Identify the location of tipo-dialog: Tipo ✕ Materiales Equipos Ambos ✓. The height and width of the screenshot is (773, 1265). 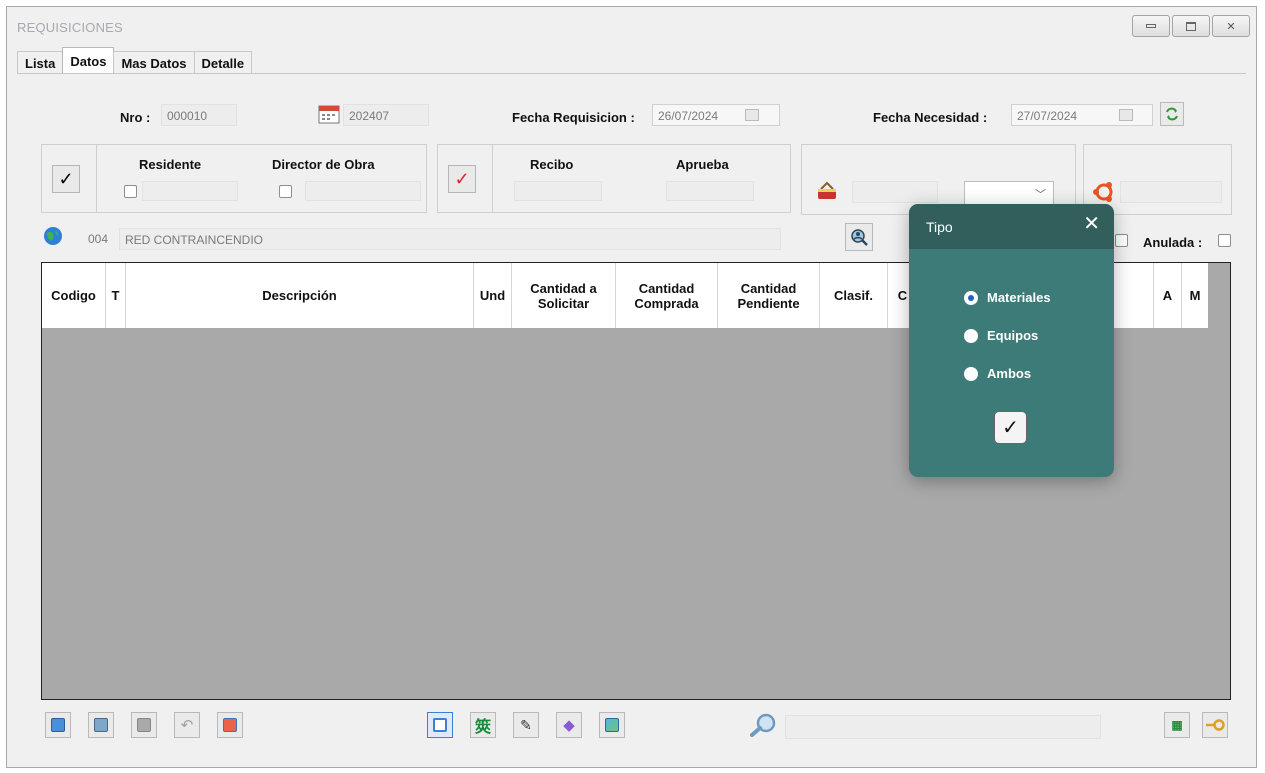
(1011, 340).